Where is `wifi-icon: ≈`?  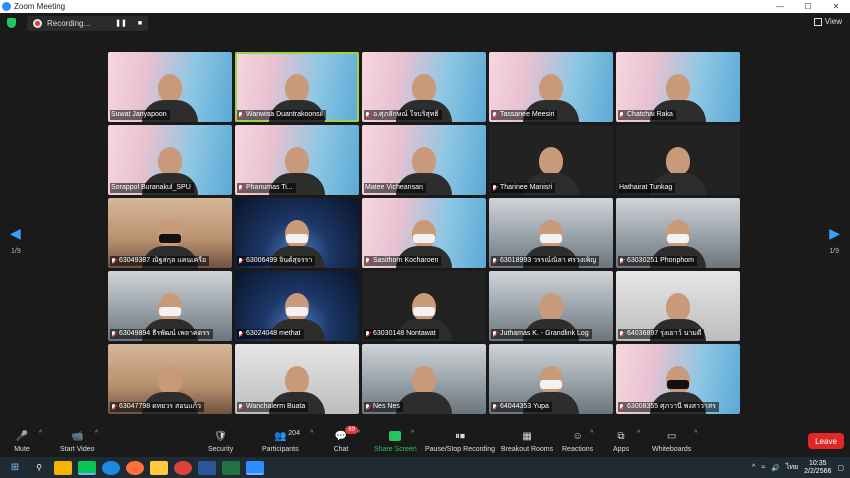
wifi-icon: ≈ is located at coordinates (763, 467).